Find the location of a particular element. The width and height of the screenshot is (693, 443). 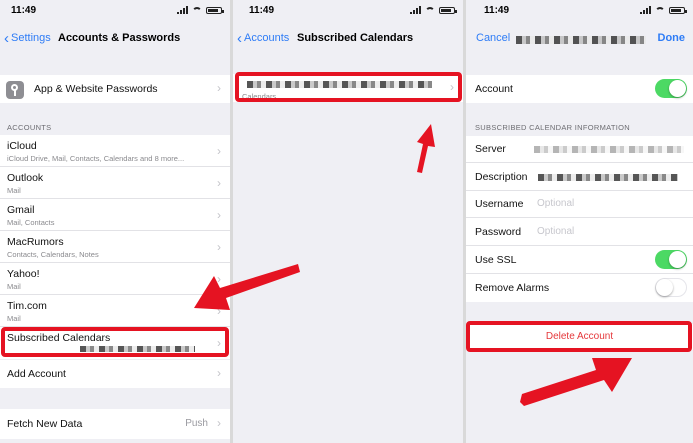

done-button: Done is located at coordinates (672, 38).